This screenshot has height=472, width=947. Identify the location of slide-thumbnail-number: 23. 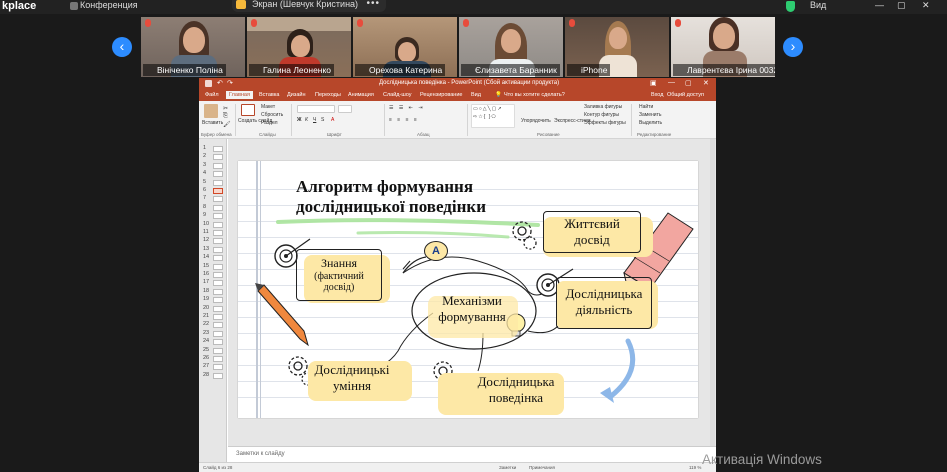
(206, 333).